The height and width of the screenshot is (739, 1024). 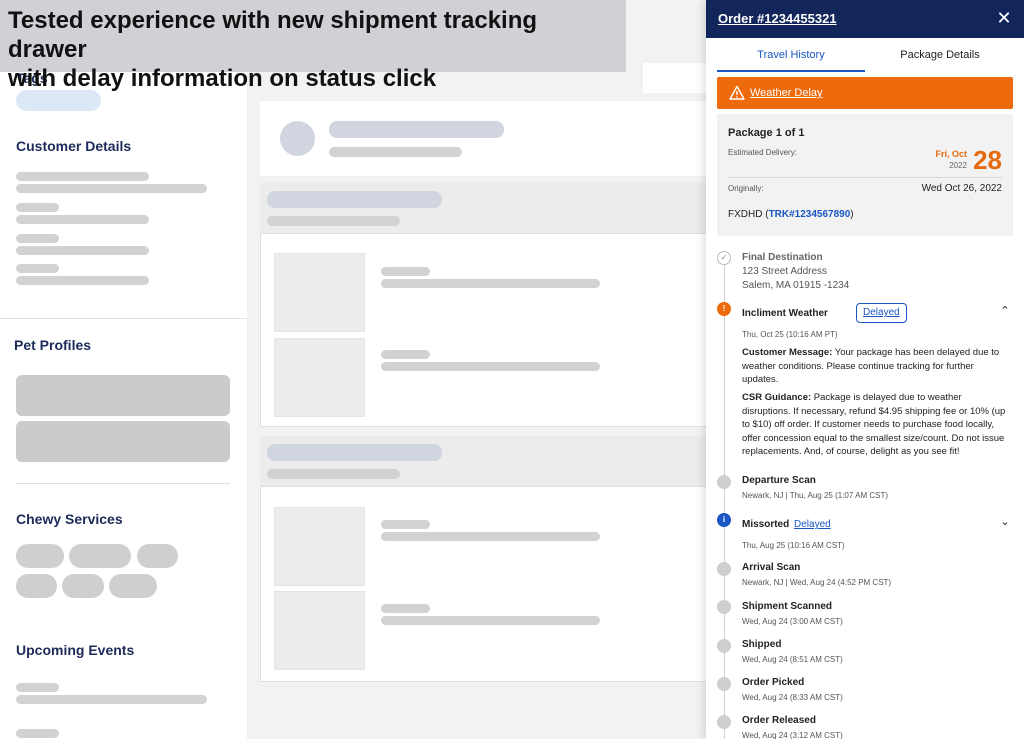 I want to click on profile-header-card, so click(x=483, y=138).